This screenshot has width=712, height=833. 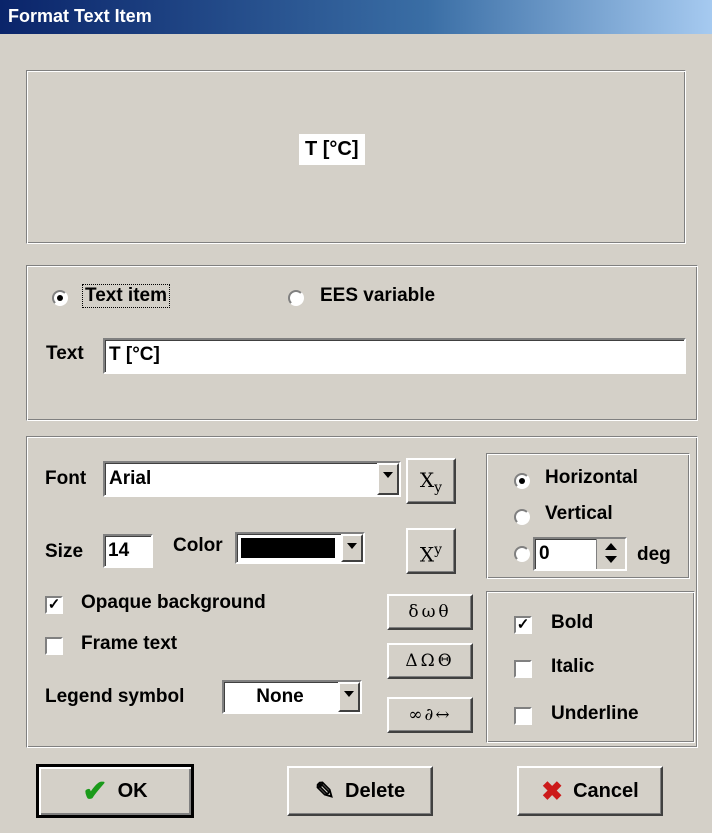 I want to click on title-bar: Format Text Item, so click(x=356, y=17).